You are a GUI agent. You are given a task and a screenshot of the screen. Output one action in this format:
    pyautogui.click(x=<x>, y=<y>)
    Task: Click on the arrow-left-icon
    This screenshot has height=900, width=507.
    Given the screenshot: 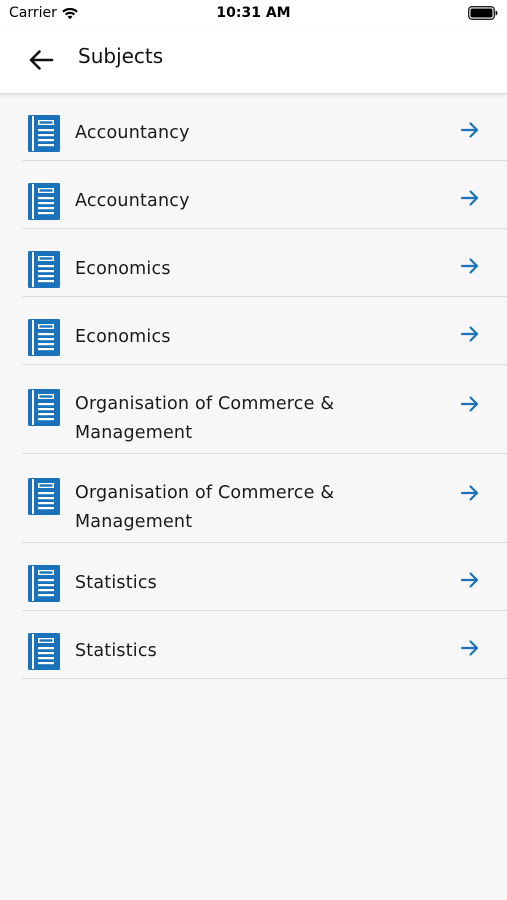 What is the action you would take?
    pyautogui.click(x=41, y=60)
    